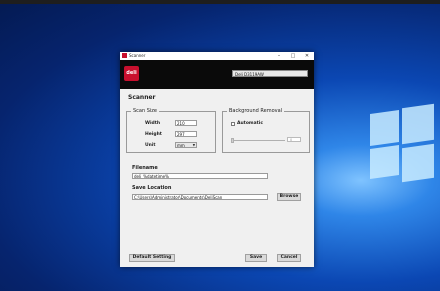  Describe the element at coordinates (181, 145) in the screenshot. I see `unit-value: mm` at that location.